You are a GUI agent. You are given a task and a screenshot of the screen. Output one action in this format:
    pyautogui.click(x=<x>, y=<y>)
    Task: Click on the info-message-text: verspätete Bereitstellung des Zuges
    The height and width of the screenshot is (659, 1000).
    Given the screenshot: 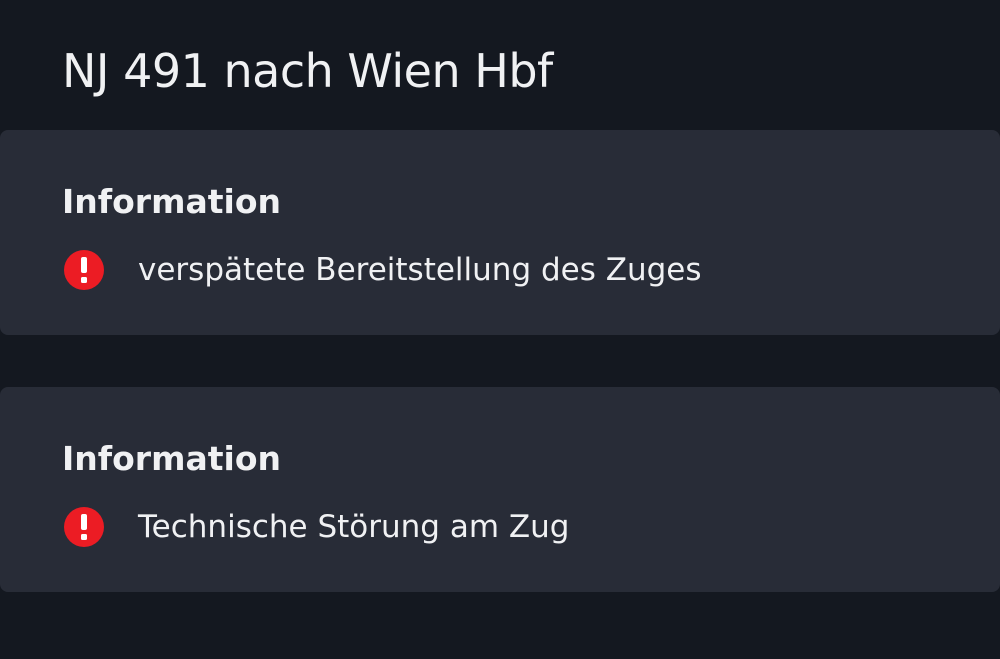 What is the action you would take?
    pyautogui.click(x=420, y=270)
    